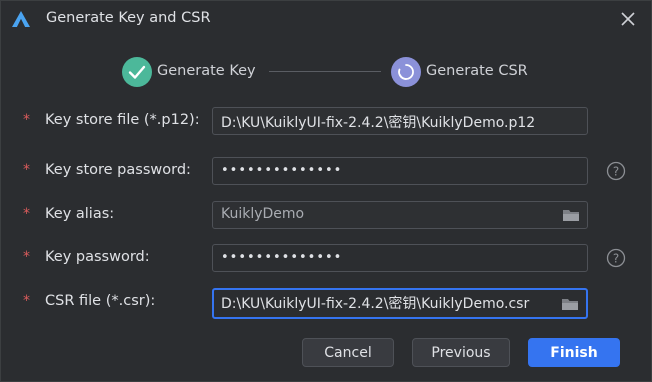  What do you see at coordinates (628, 19) in the screenshot?
I see `close-icon` at bounding box center [628, 19].